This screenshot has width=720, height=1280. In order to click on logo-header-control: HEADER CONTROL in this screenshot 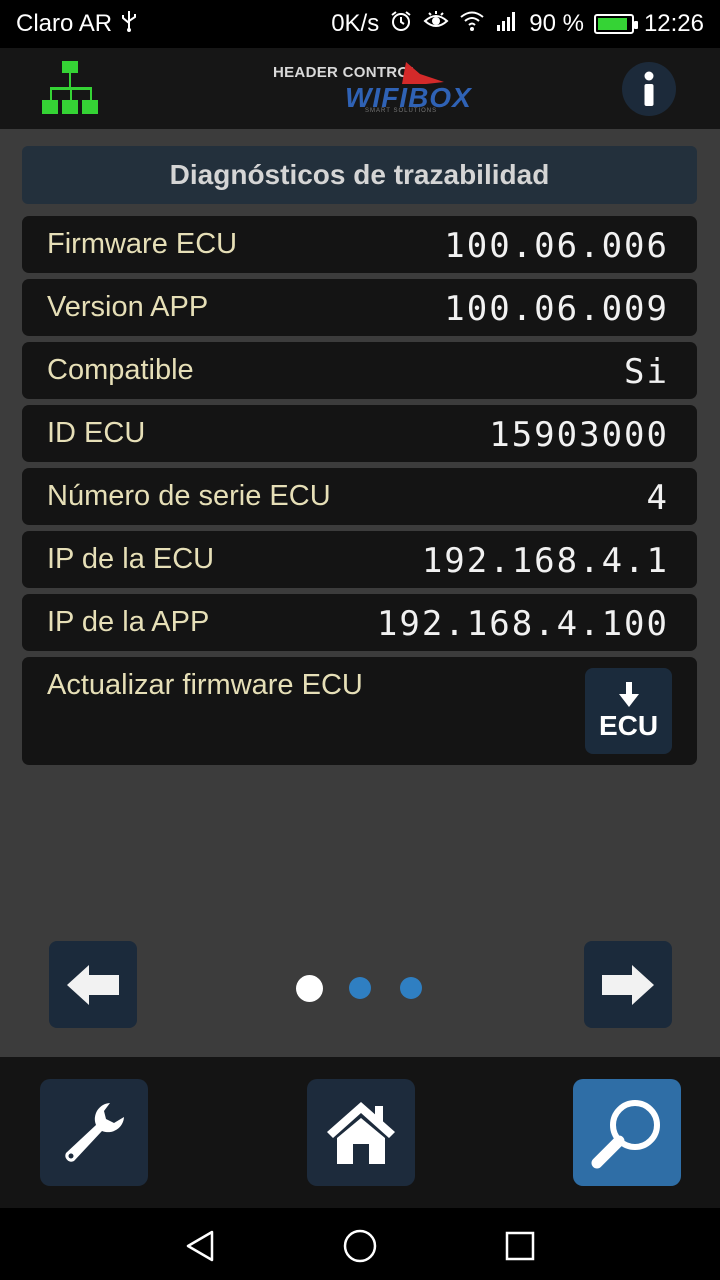, I will do `click(346, 72)`.